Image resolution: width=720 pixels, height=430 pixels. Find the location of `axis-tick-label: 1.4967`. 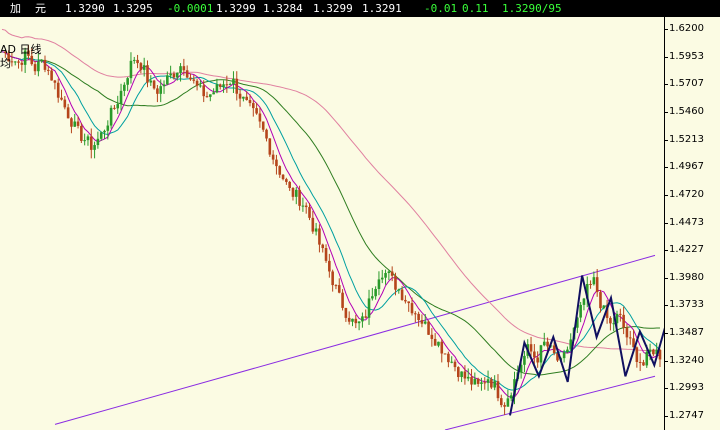

axis-tick-label: 1.4967 is located at coordinates (686, 167).